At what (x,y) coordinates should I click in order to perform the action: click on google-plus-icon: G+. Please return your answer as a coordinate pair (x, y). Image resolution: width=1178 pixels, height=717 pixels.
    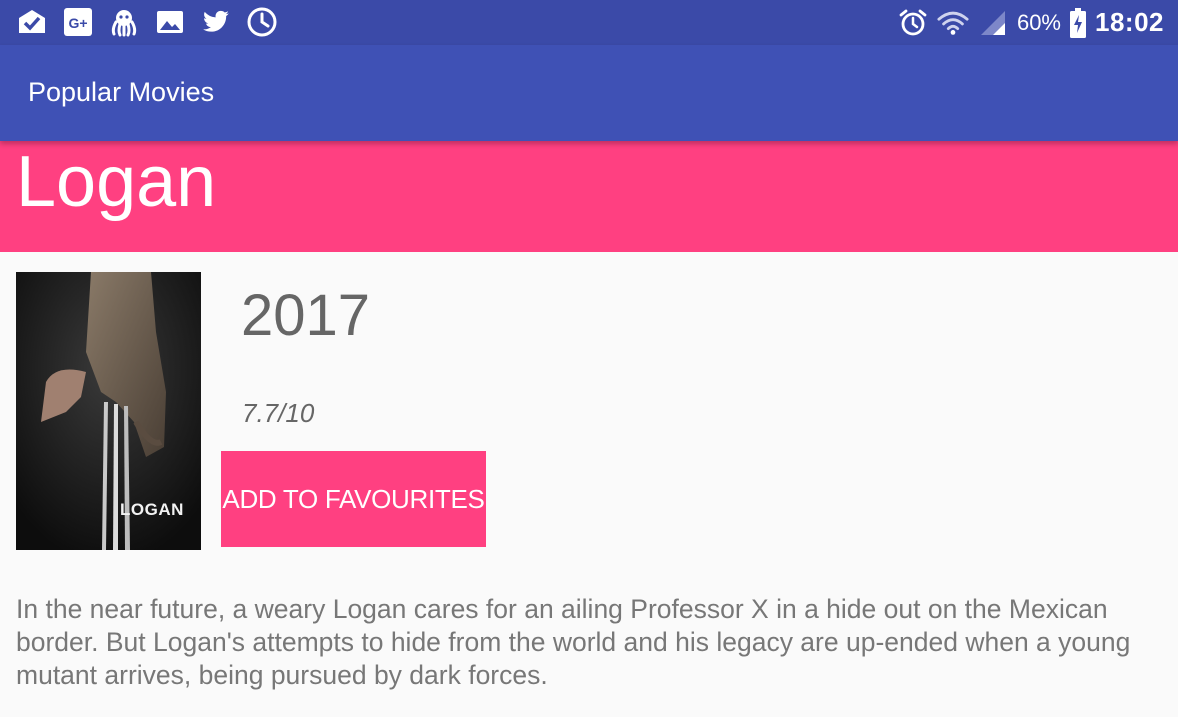
    Looking at the image, I should click on (78, 22).